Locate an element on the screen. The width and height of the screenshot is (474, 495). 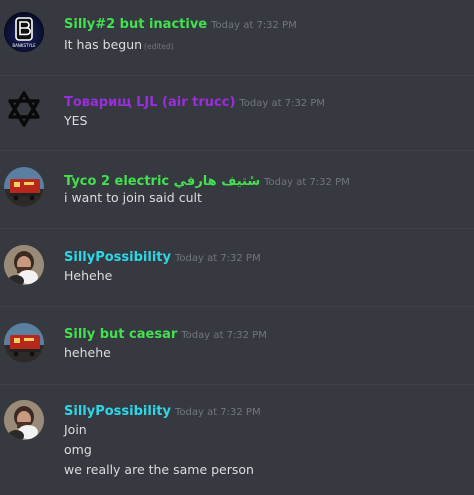
message-text: Join is located at coordinates (75, 430).